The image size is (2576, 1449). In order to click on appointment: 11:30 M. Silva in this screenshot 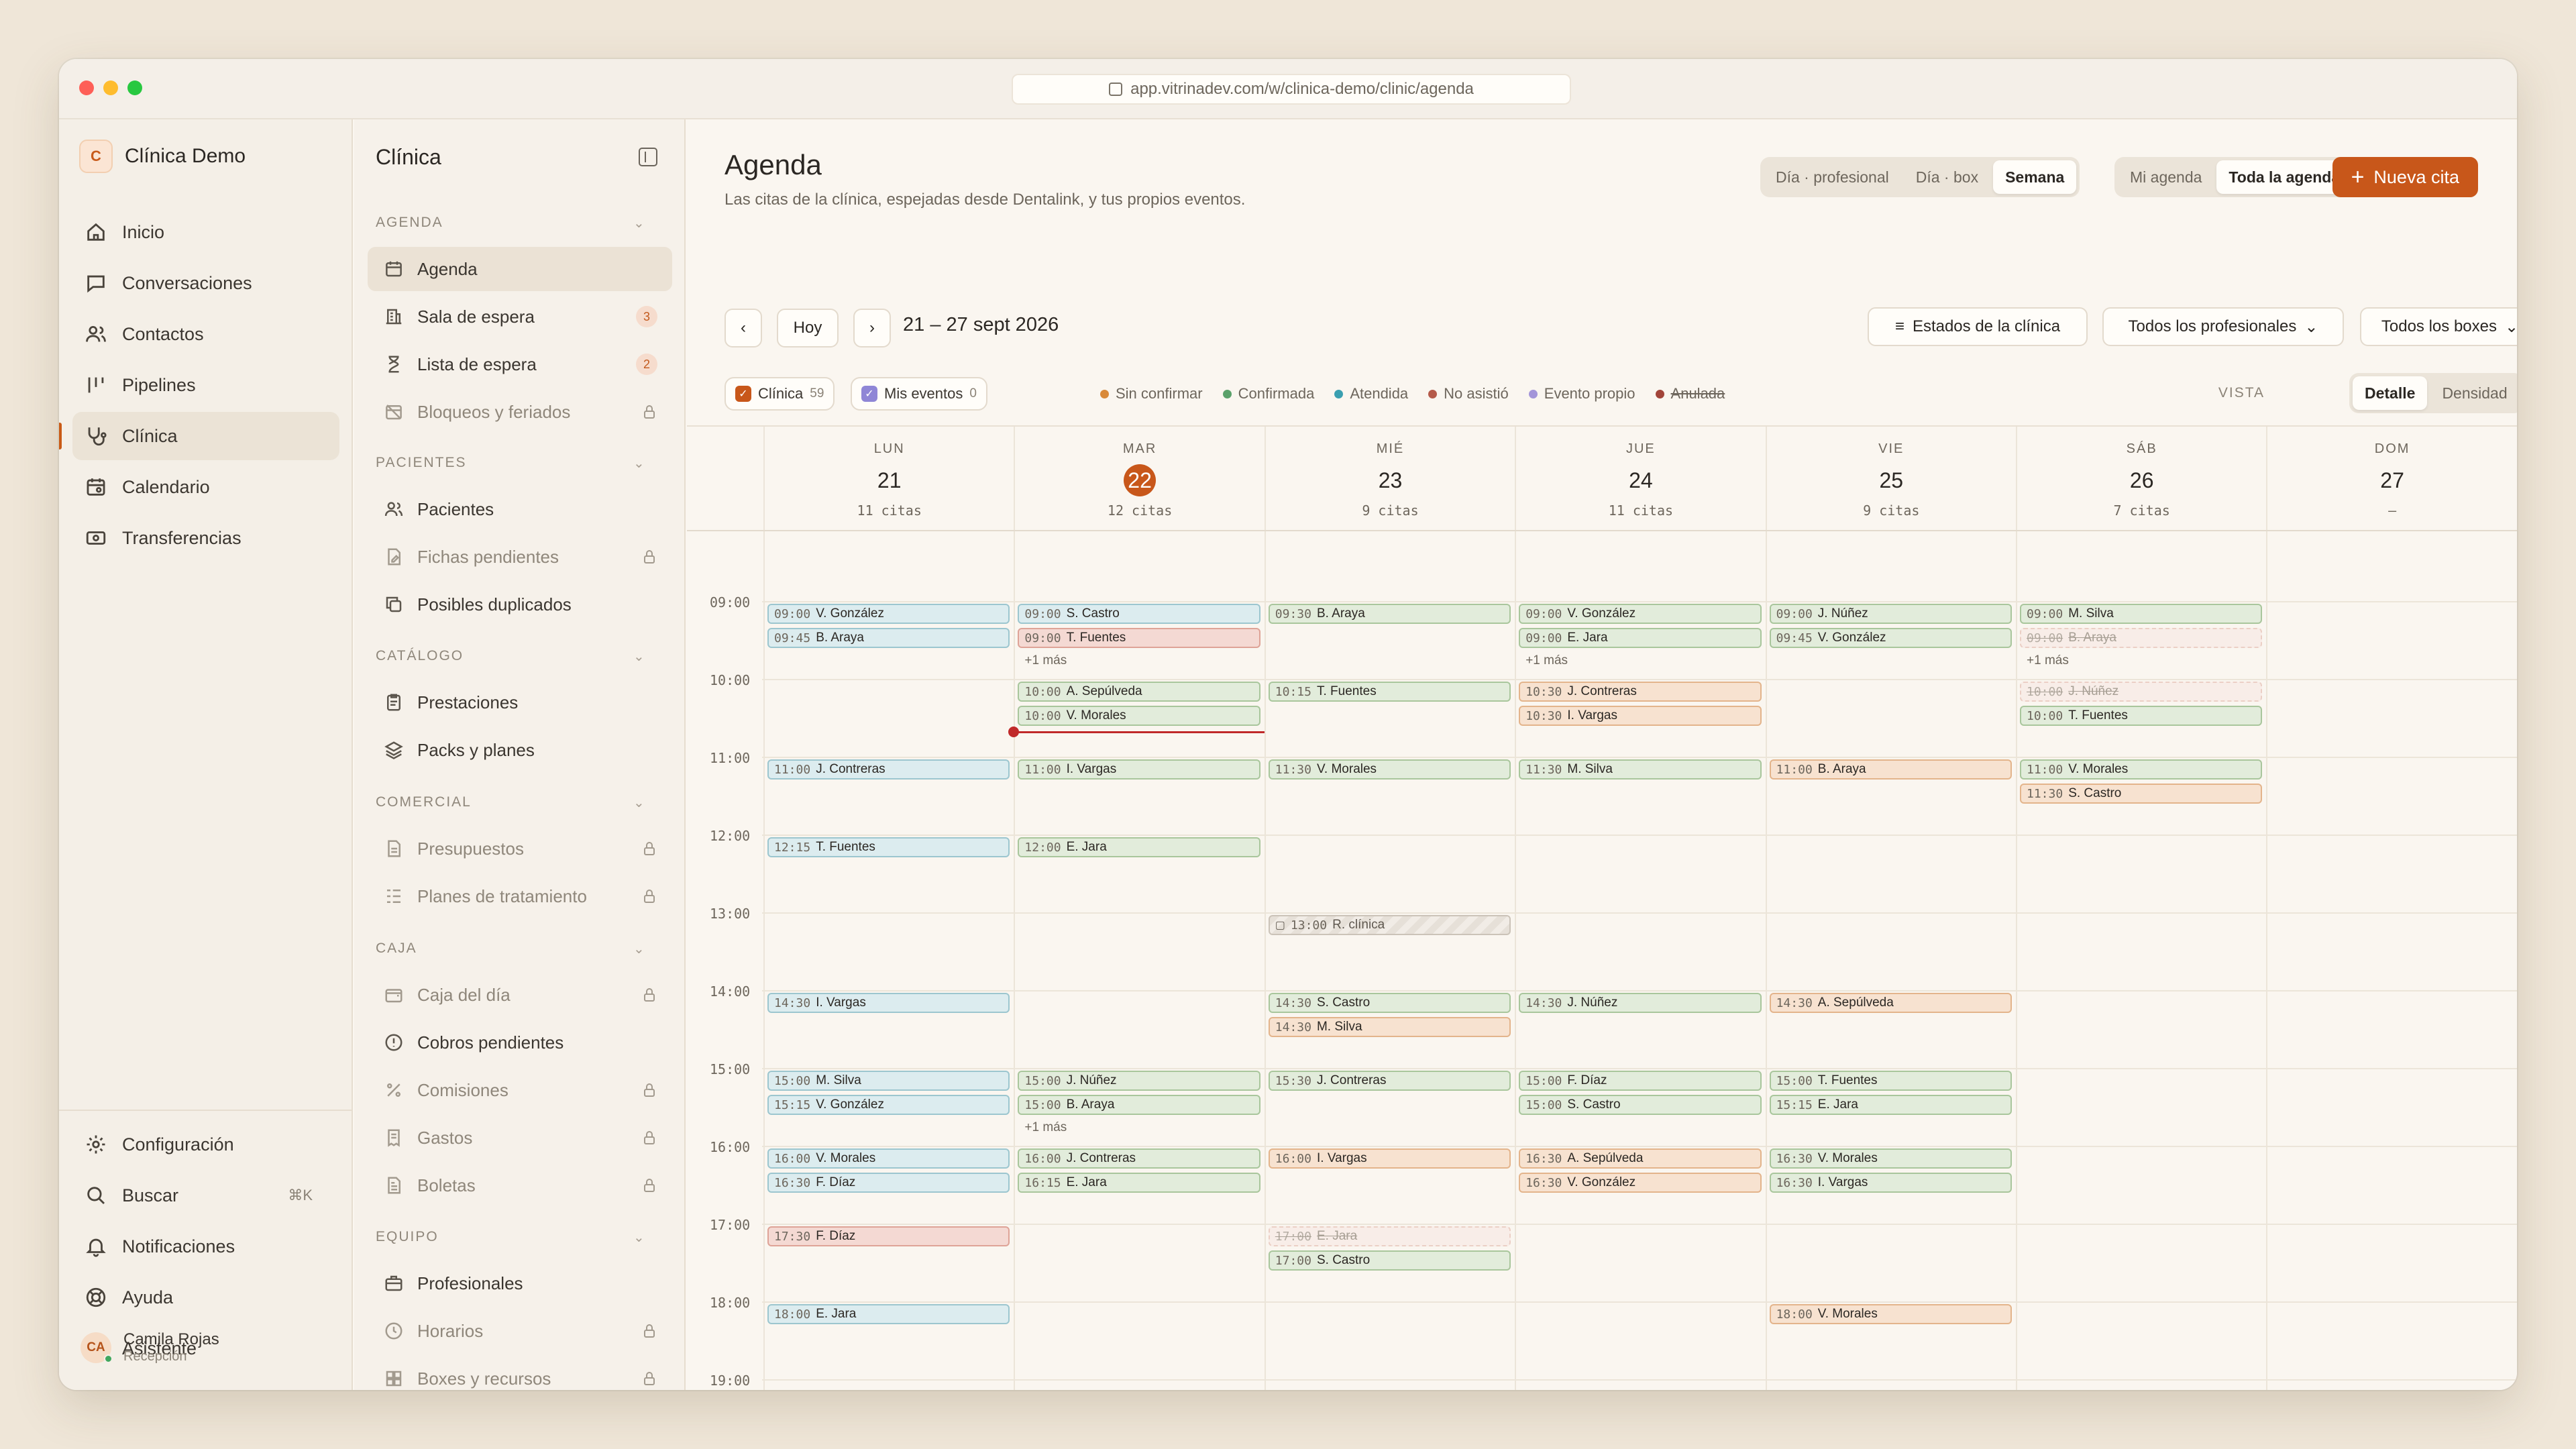, I will do `click(1640, 769)`.